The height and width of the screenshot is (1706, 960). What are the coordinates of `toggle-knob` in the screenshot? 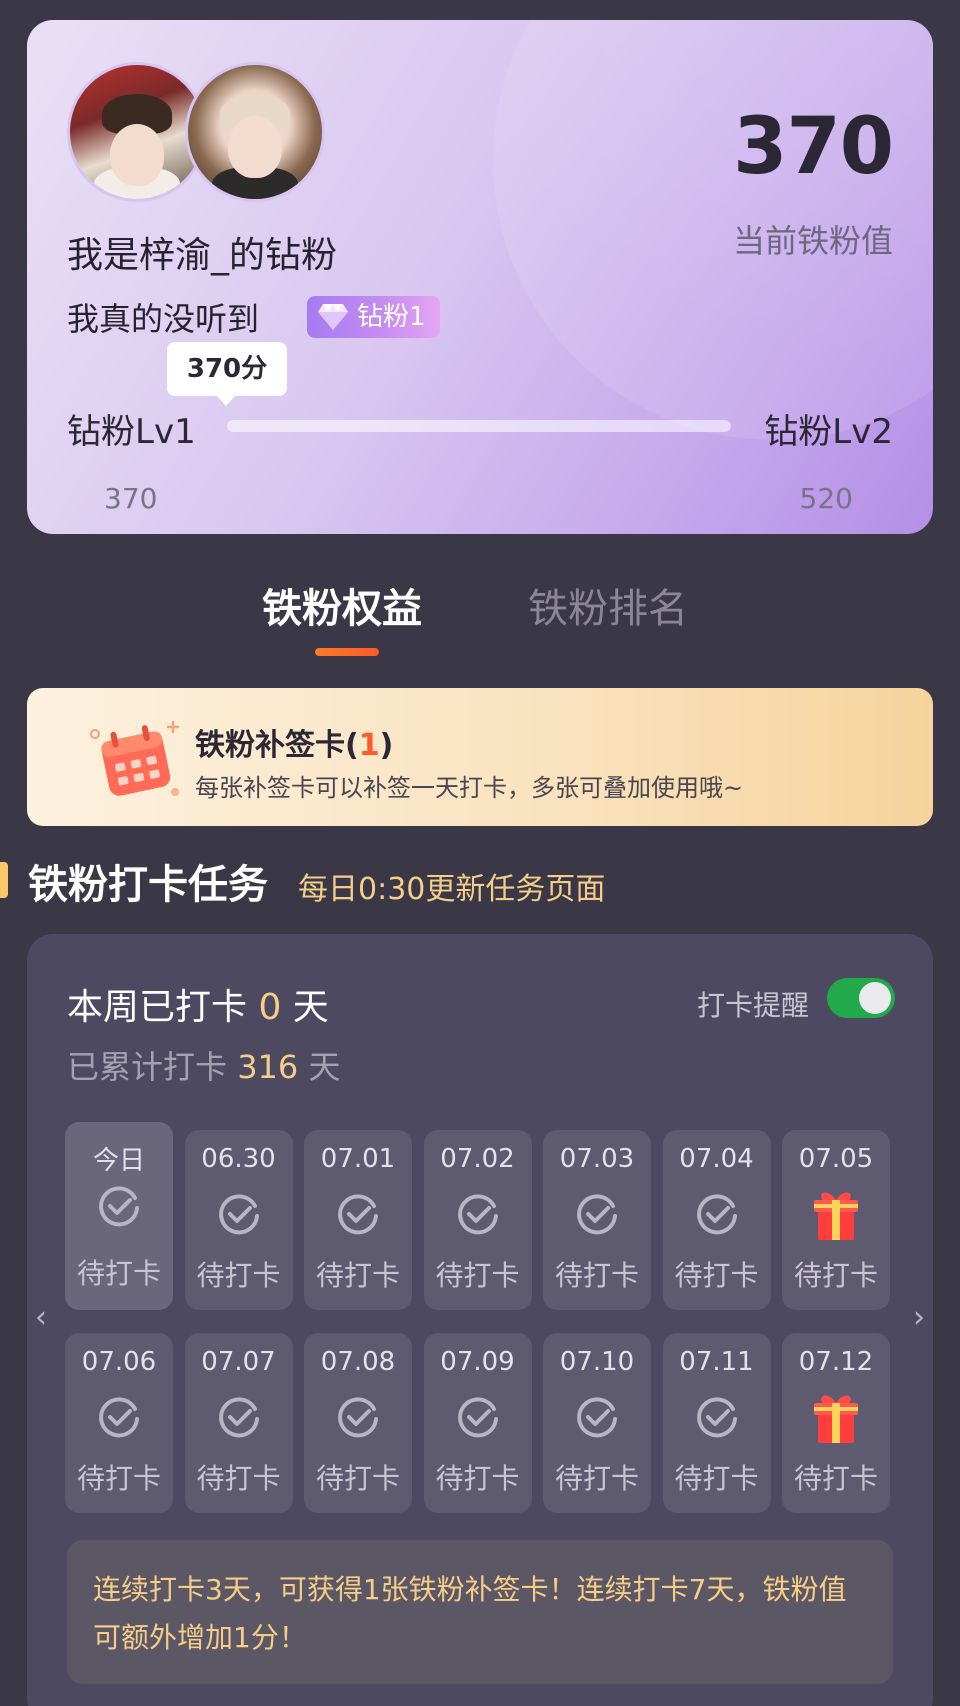 It's located at (875, 998).